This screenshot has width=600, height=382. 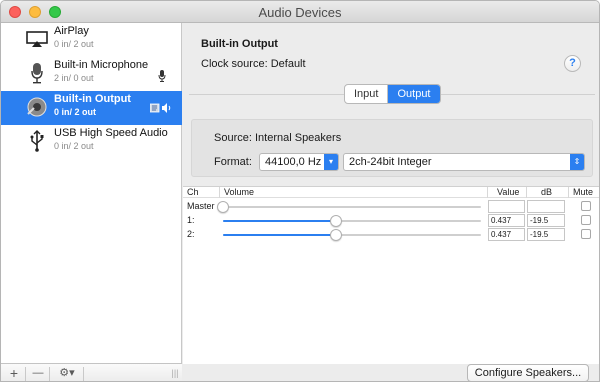 What do you see at coordinates (37, 107) in the screenshot?
I see `speaker-icon` at bounding box center [37, 107].